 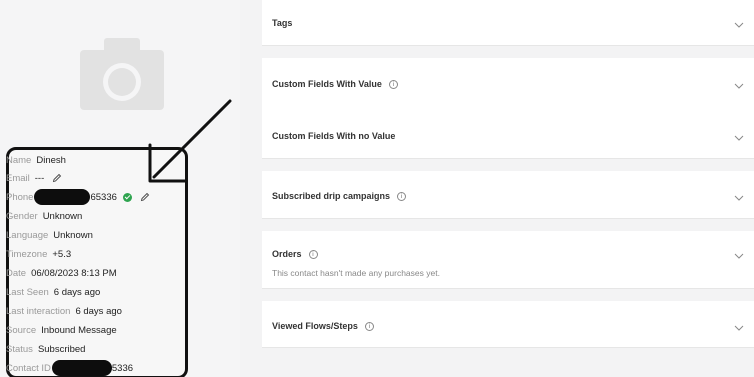 What do you see at coordinates (127, 197) in the screenshot?
I see `verified-check-icon` at bounding box center [127, 197].